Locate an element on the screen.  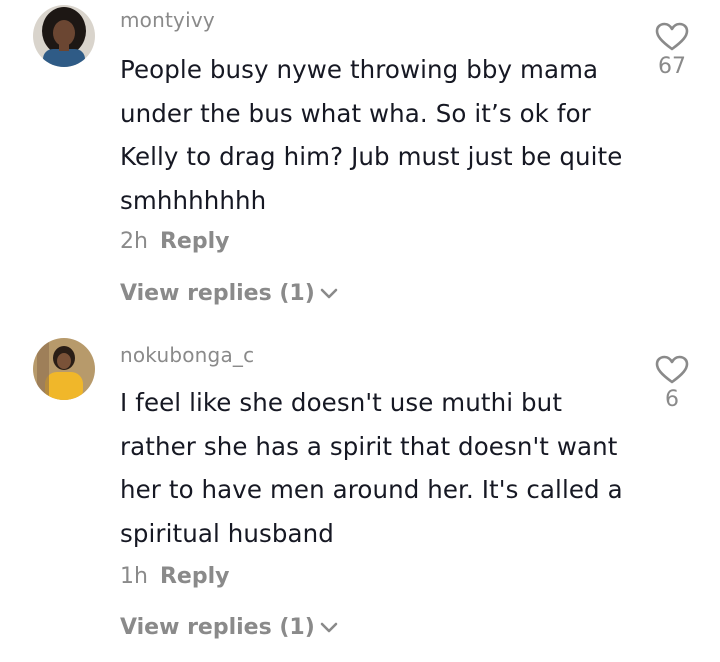
comment-timestamp: 1h is located at coordinates (134, 576).